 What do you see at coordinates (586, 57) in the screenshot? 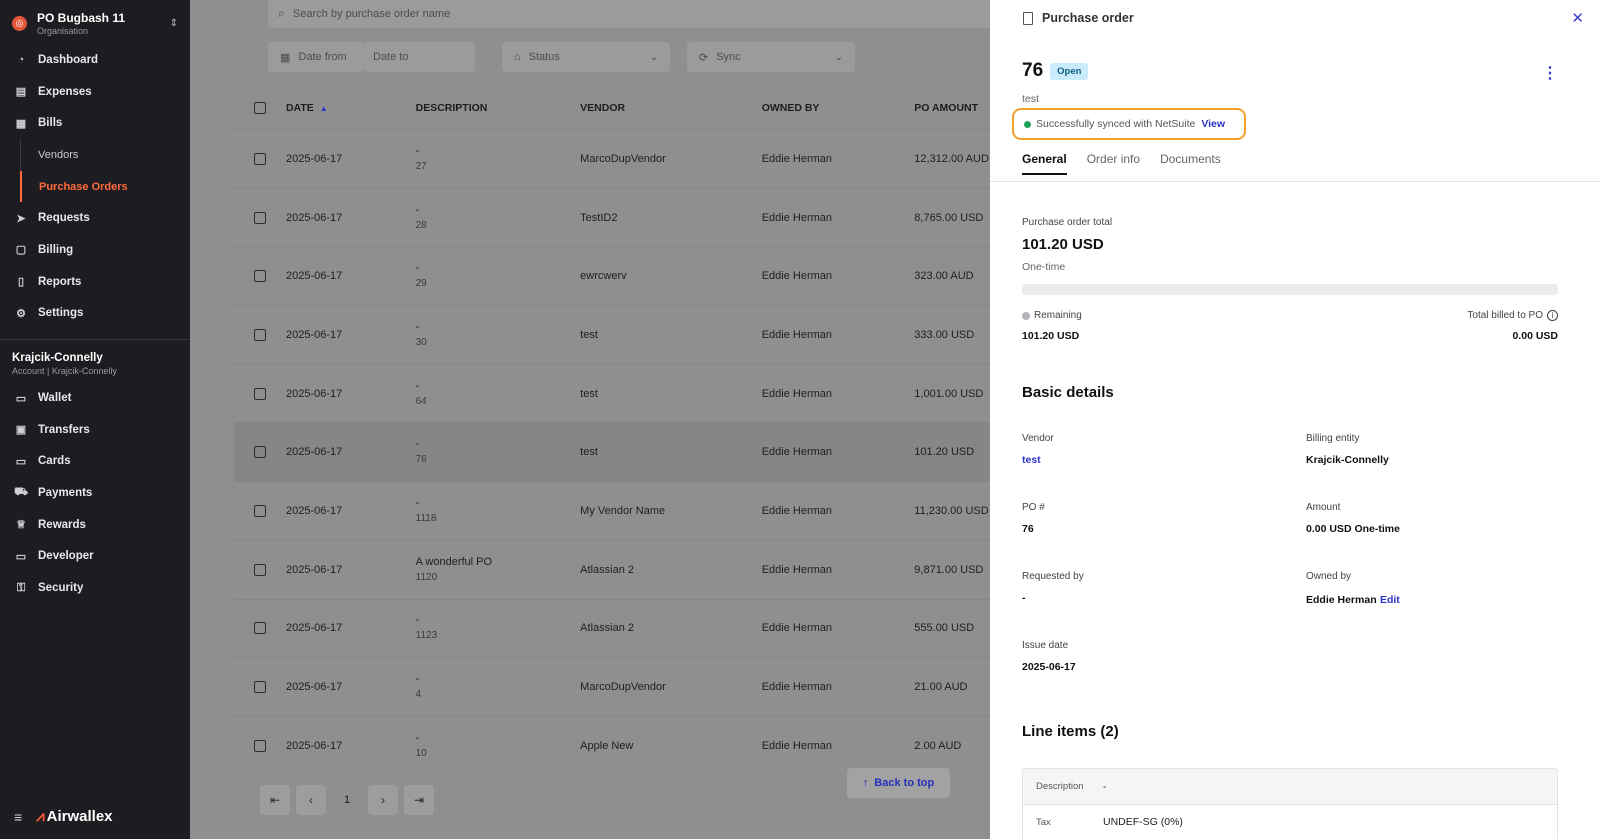
I see `status-filter: ⌂ Status ⌄` at bounding box center [586, 57].